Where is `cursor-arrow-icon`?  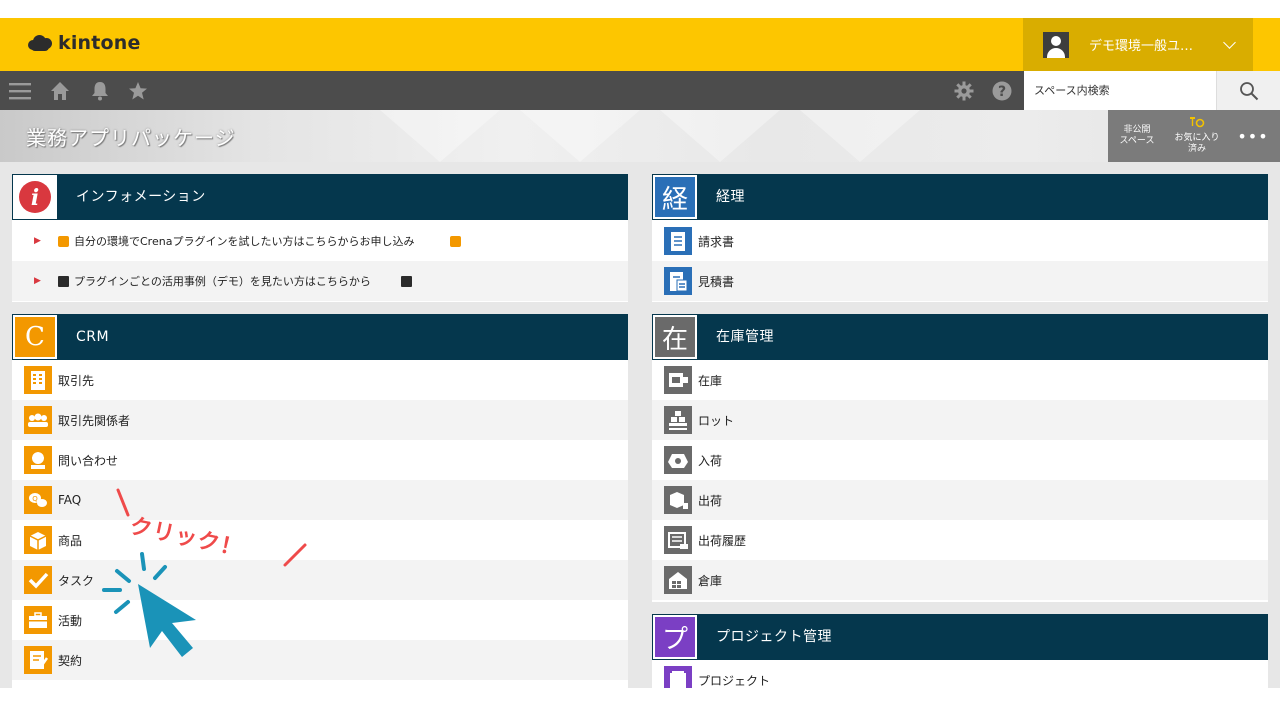
cursor-arrow-icon is located at coordinates (167, 620).